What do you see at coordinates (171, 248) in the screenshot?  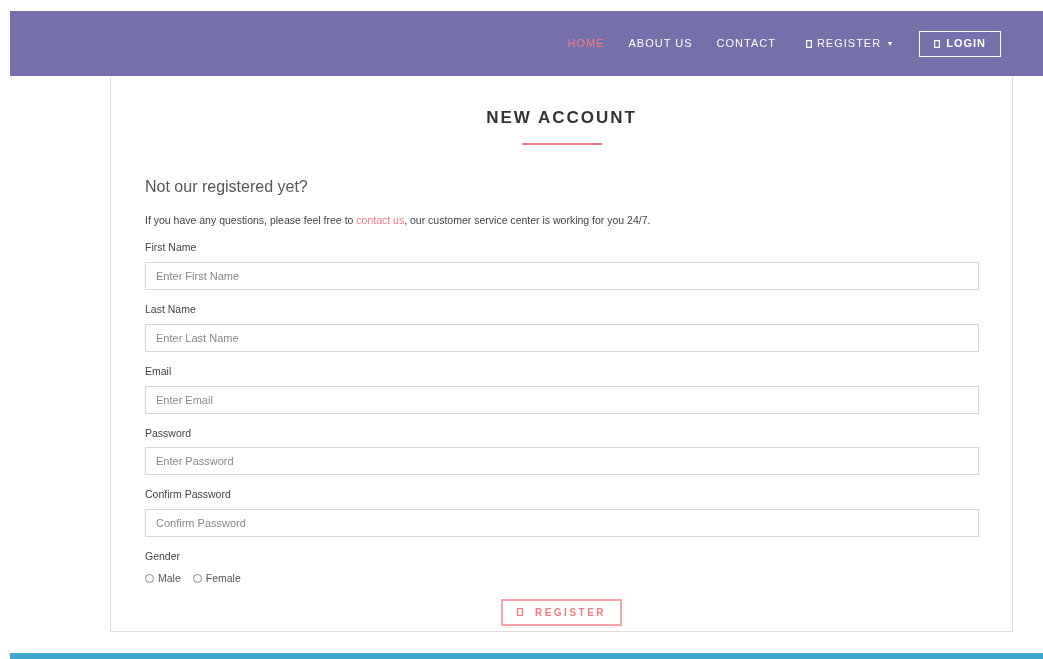 I see `field-label: First Name` at bounding box center [171, 248].